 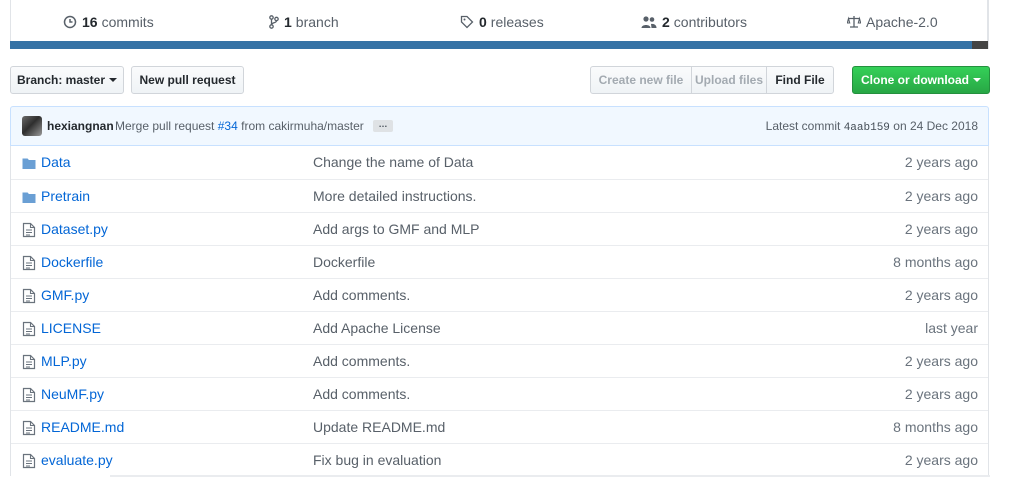 I want to click on contributors-link: 2 contributors, so click(x=694, y=22).